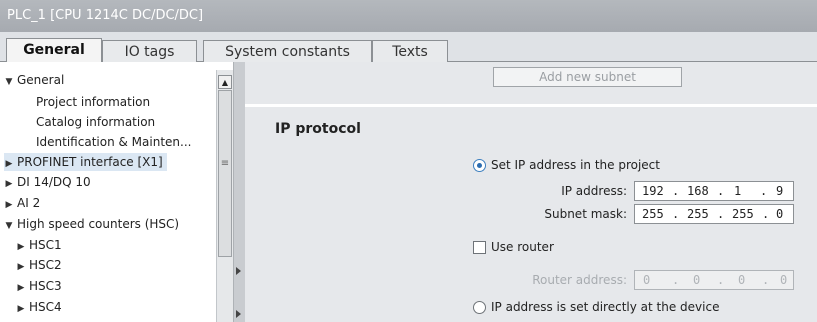 This screenshot has width=817, height=322. I want to click on ip-at-device-label: IP address is set directly at the device, so click(605, 307).